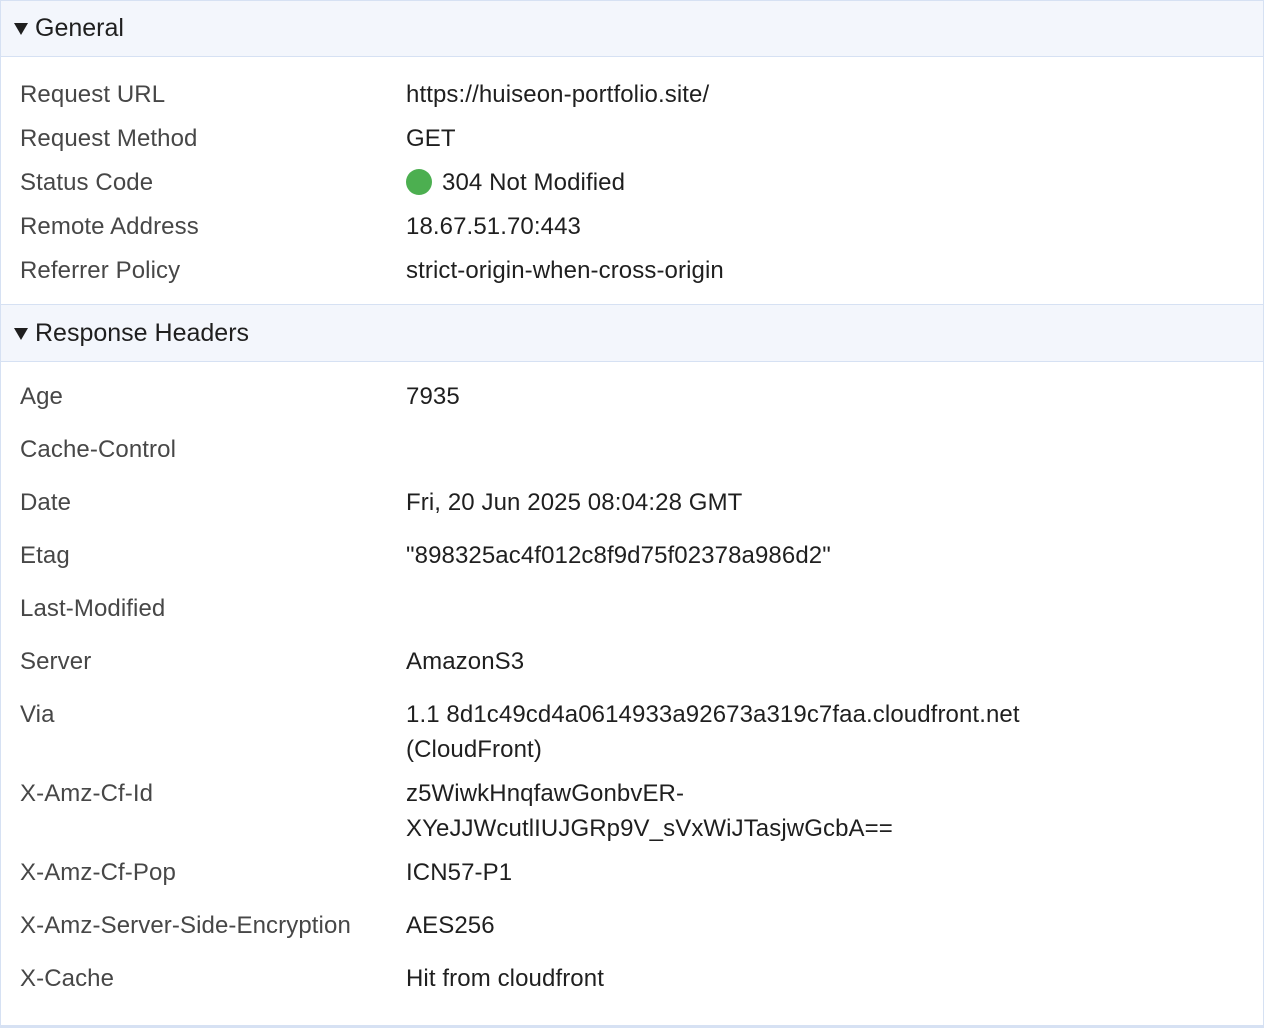 This screenshot has width=1264, height=1028. Describe the element at coordinates (493, 226) in the screenshot. I see `header-value: 18.67.51.70:443` at that location.